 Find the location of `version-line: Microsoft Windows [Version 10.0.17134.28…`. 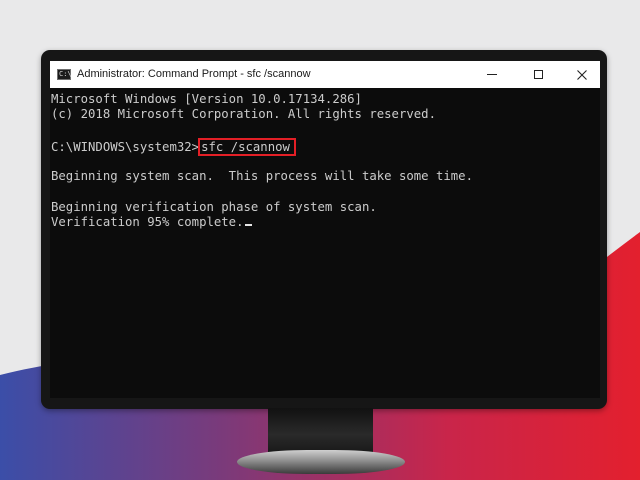

version-line: Microsoft Windows [Version 10.0.17134.28… is located at coordinates (206, 99).